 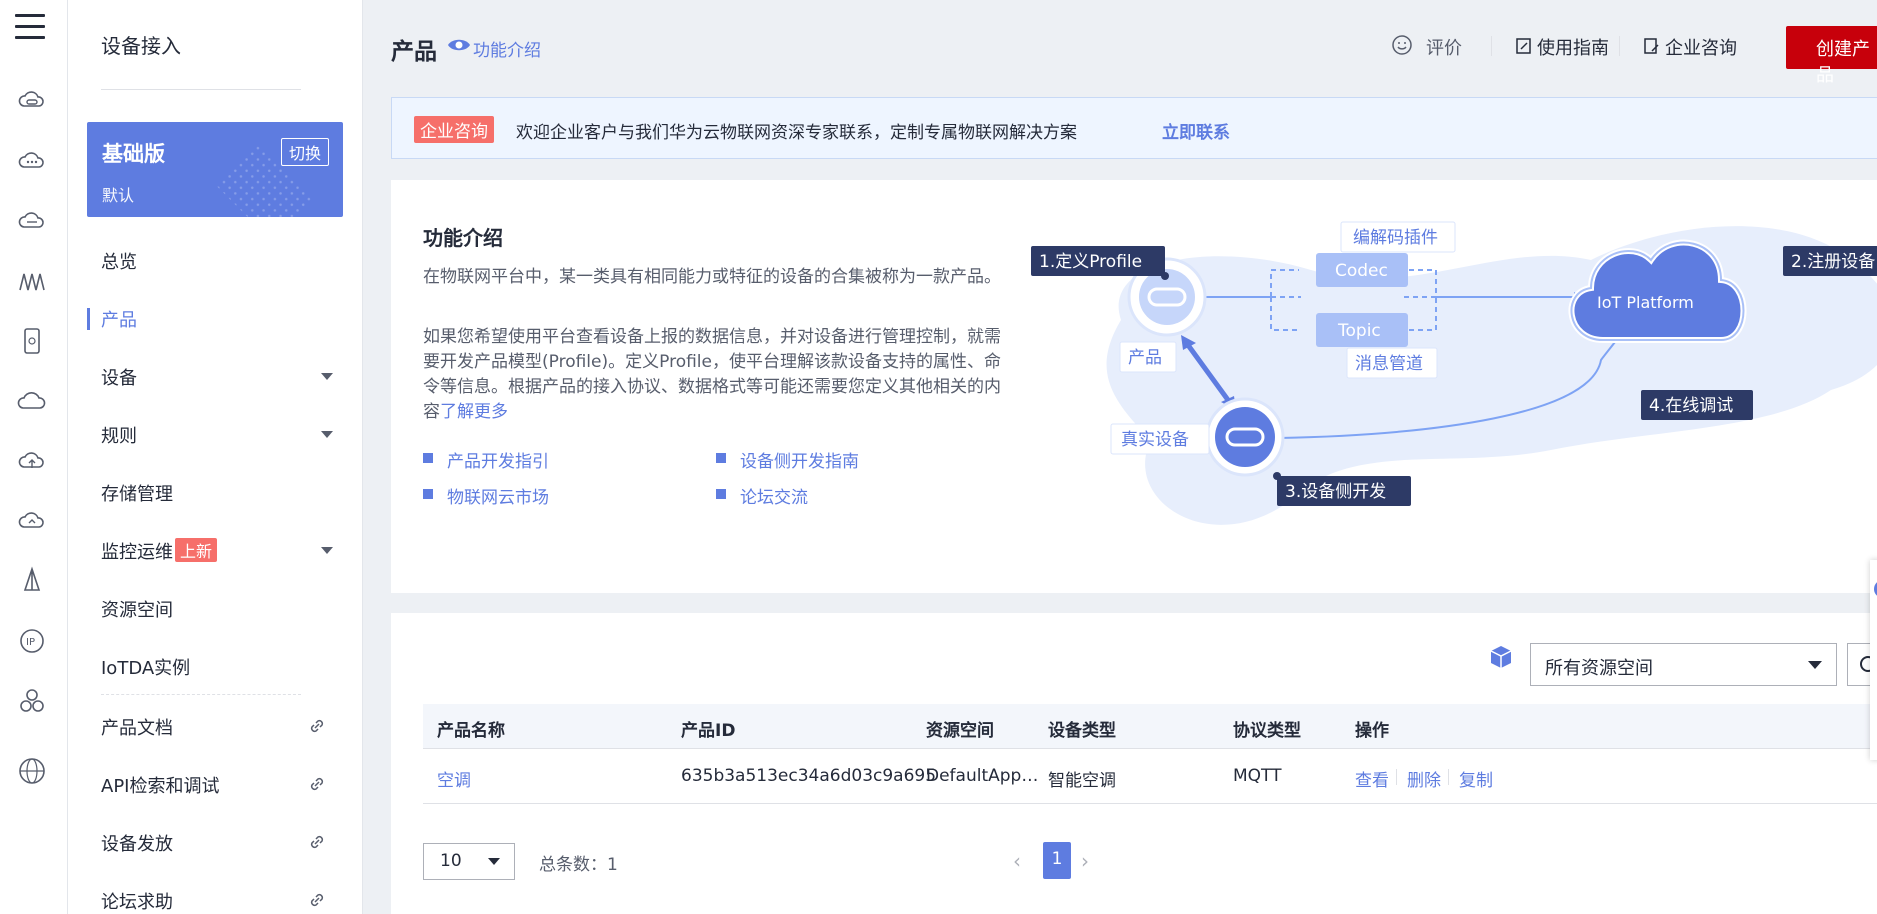 I want to click on create-product-button: 创建产品, so click(x=1831, y=56).